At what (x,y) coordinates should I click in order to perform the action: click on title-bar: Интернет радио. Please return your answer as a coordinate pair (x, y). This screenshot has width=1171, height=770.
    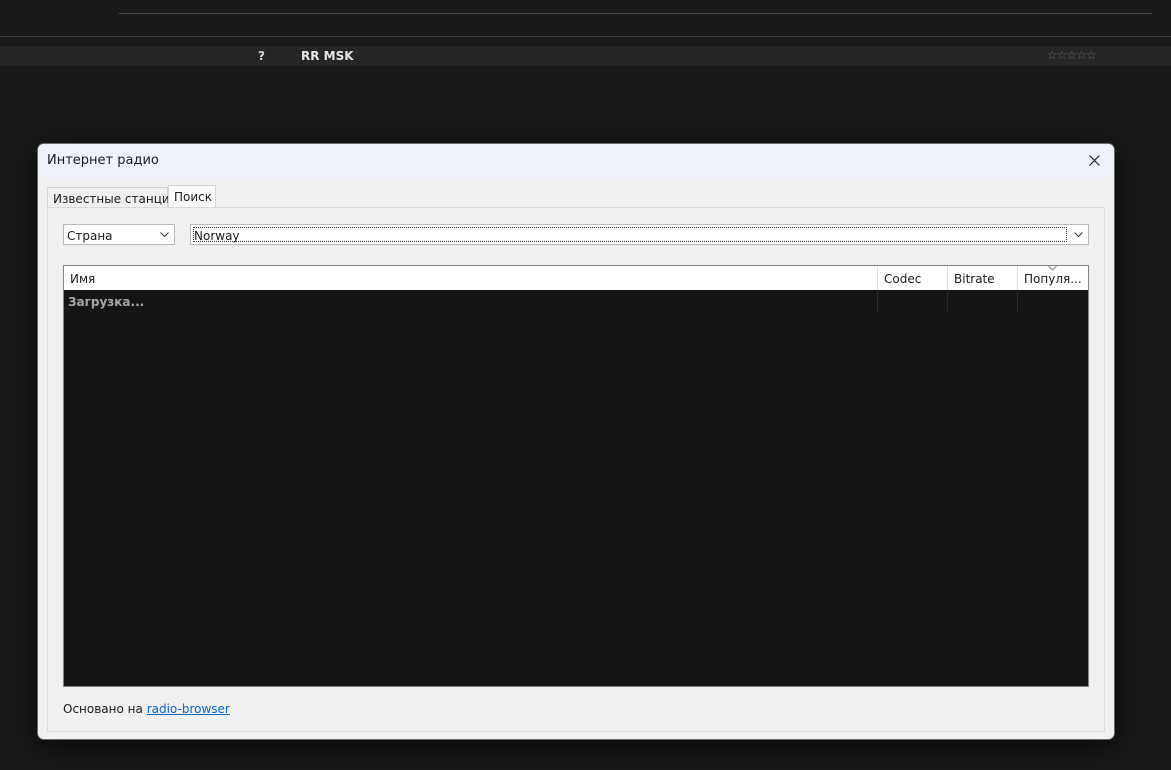
    Looking at the image, I should click on (576, 161).